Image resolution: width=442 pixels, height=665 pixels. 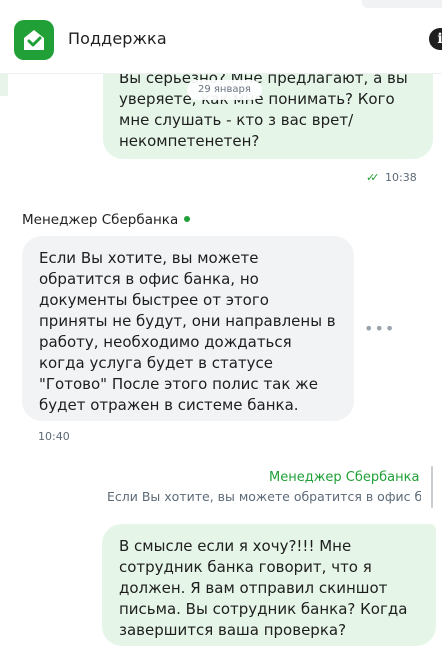 I want to click on online-status-dot, so click(x=187, y=219).